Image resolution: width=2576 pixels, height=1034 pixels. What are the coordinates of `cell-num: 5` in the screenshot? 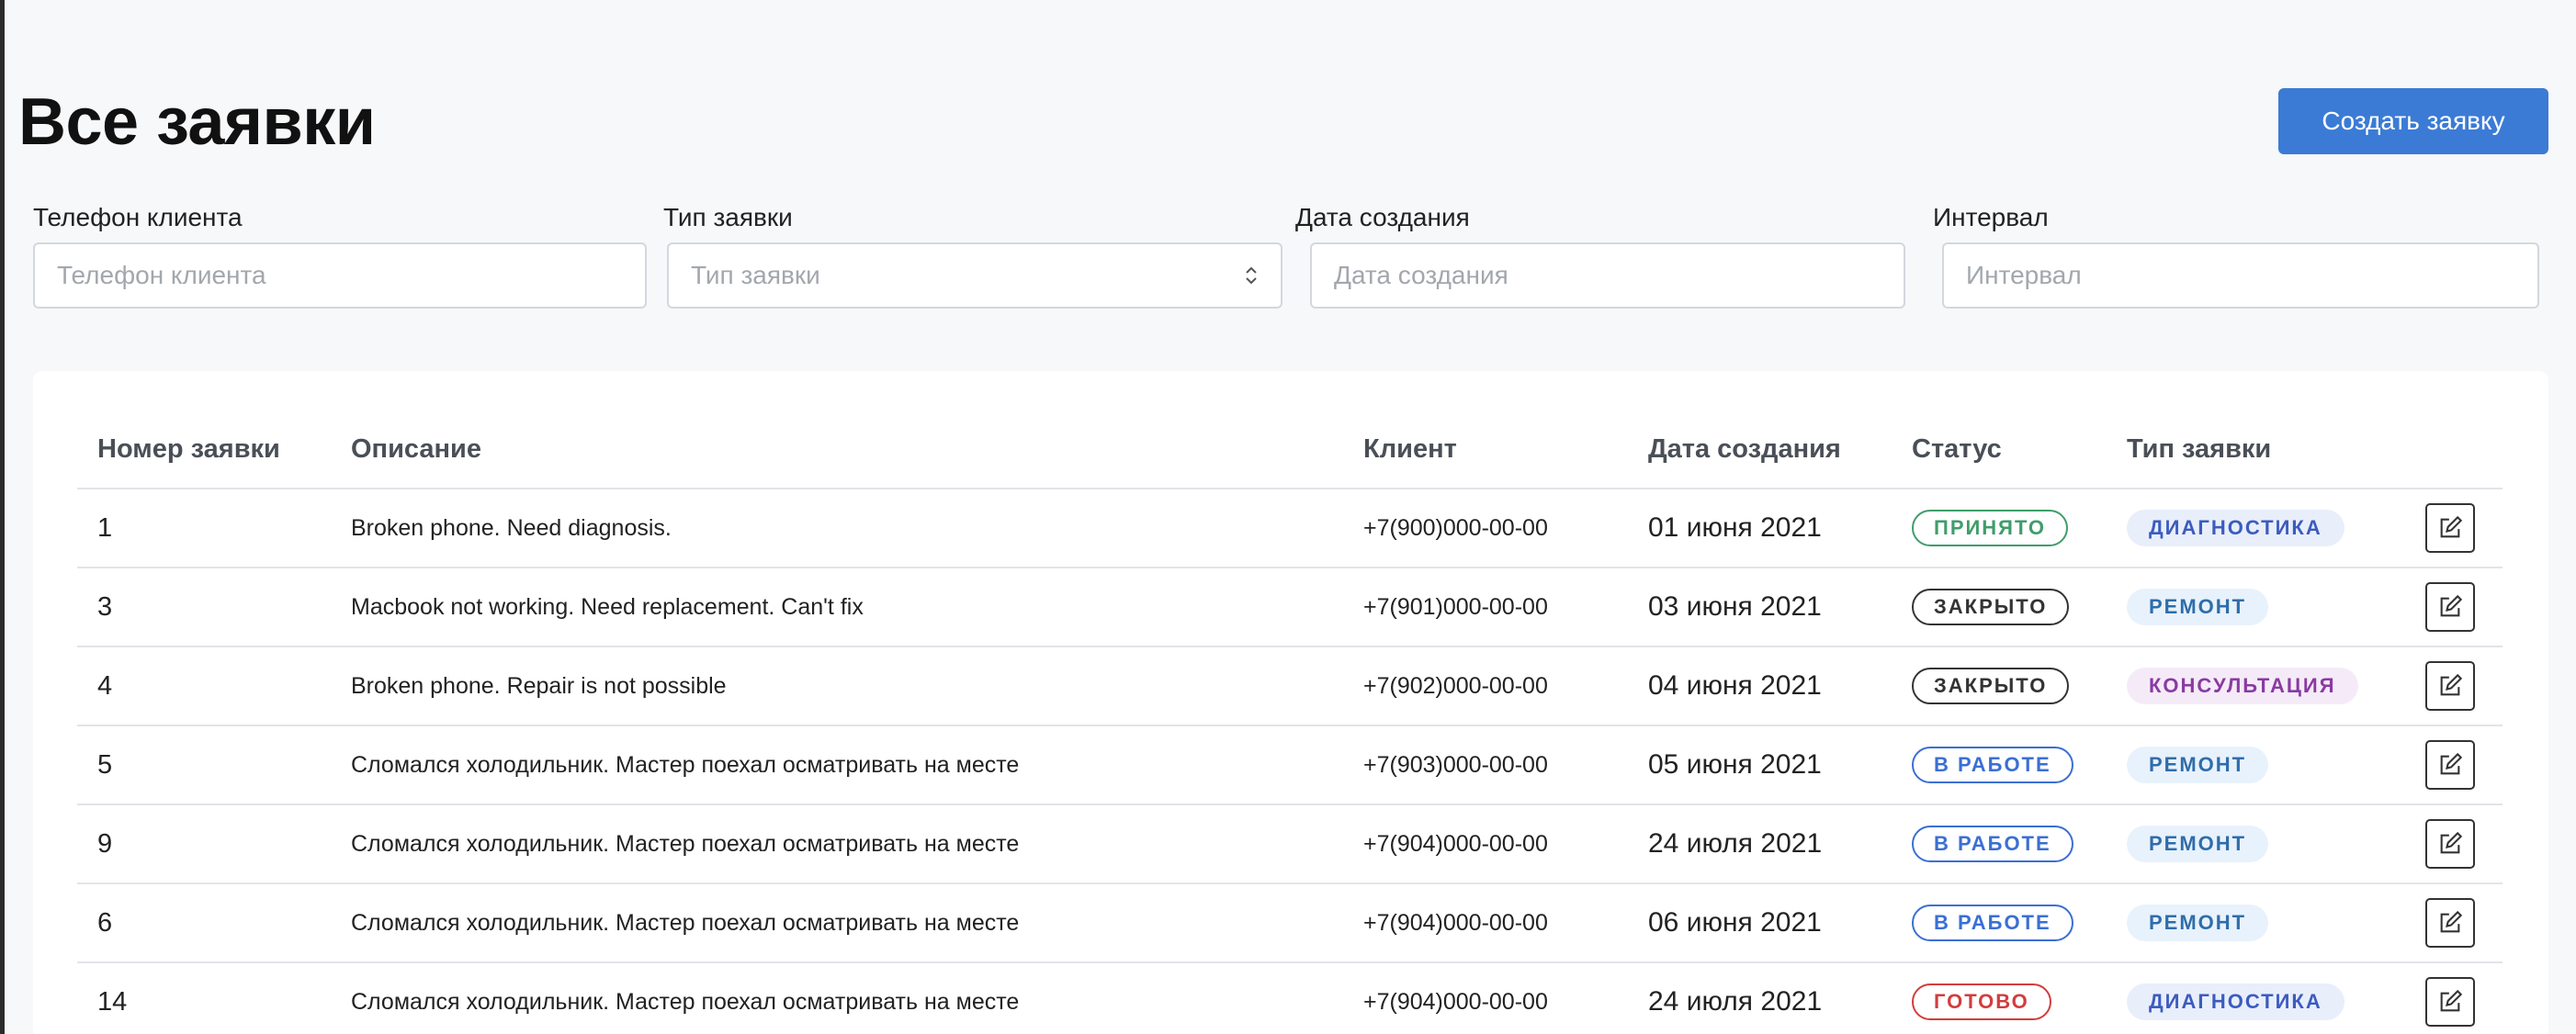 It's located at (204, 765).